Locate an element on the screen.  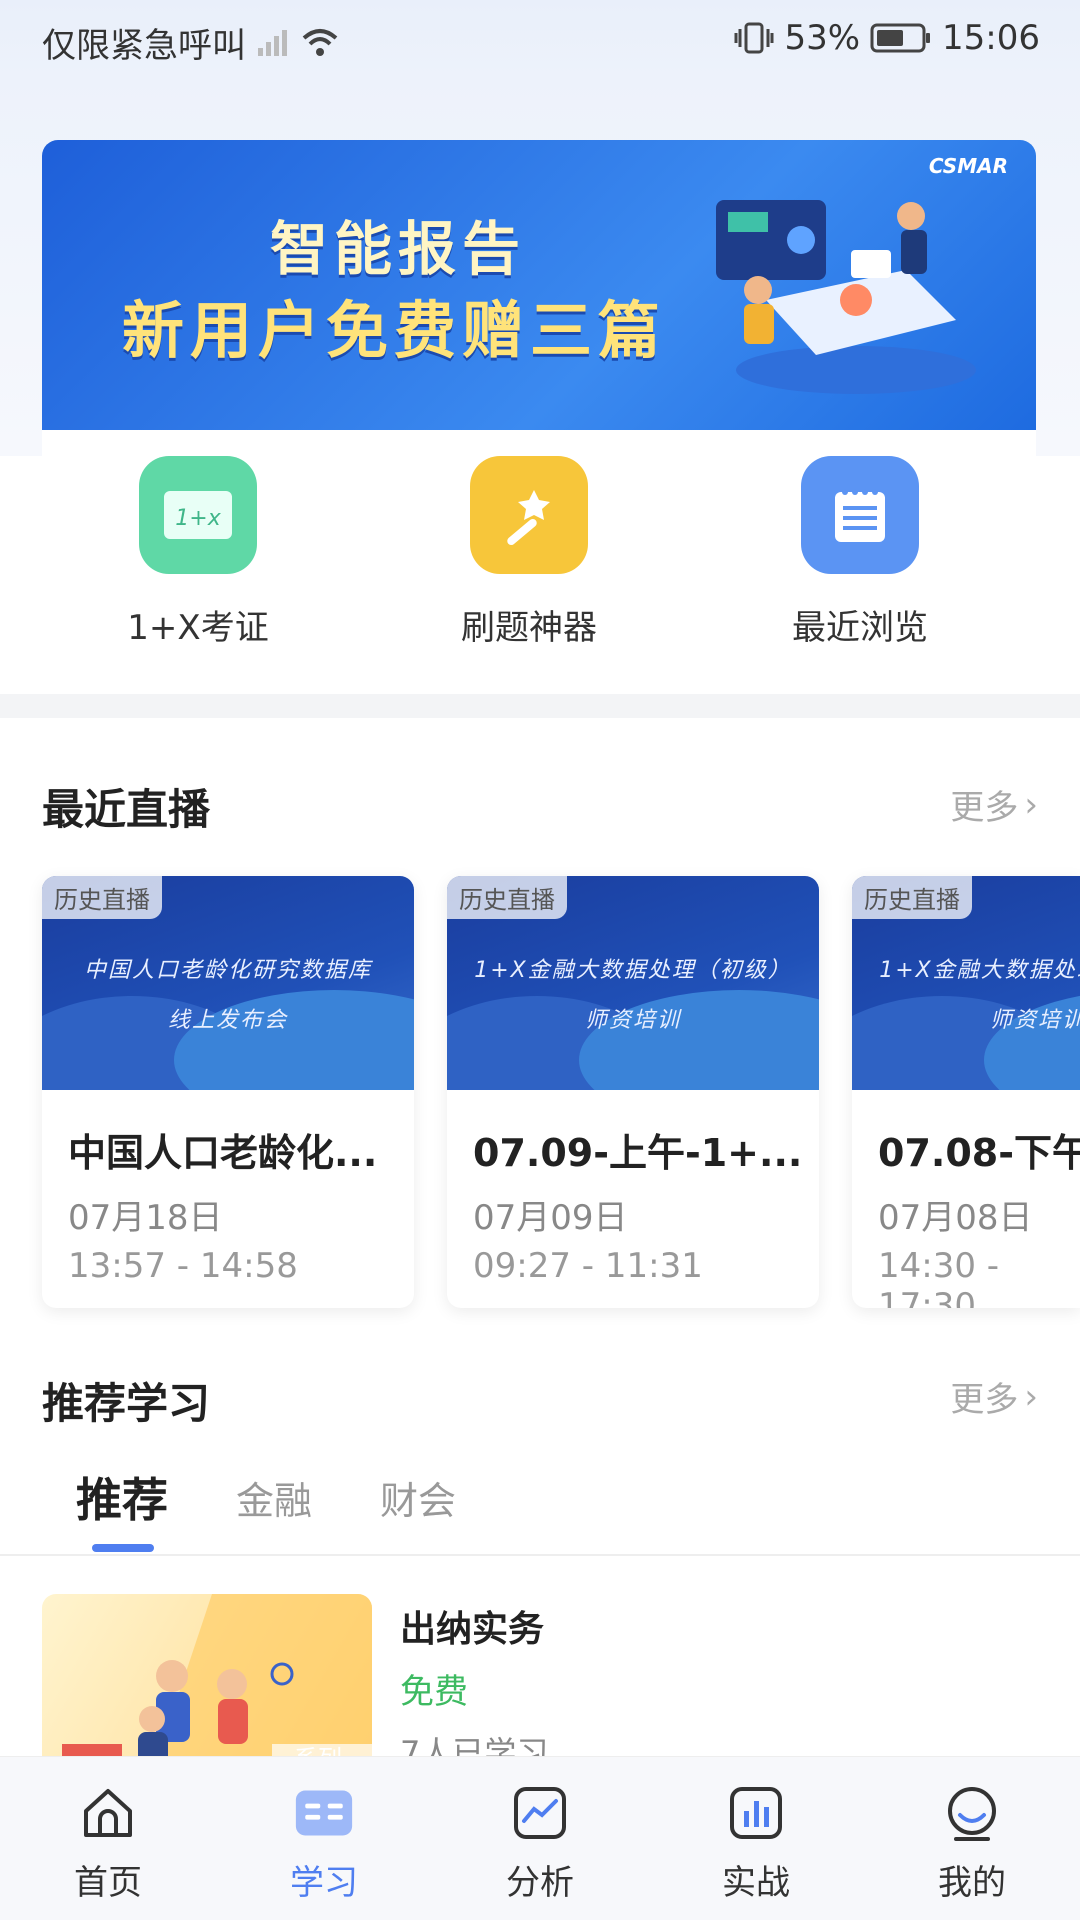
live-date: 07月08日 is located at coordinates (955, 1218).